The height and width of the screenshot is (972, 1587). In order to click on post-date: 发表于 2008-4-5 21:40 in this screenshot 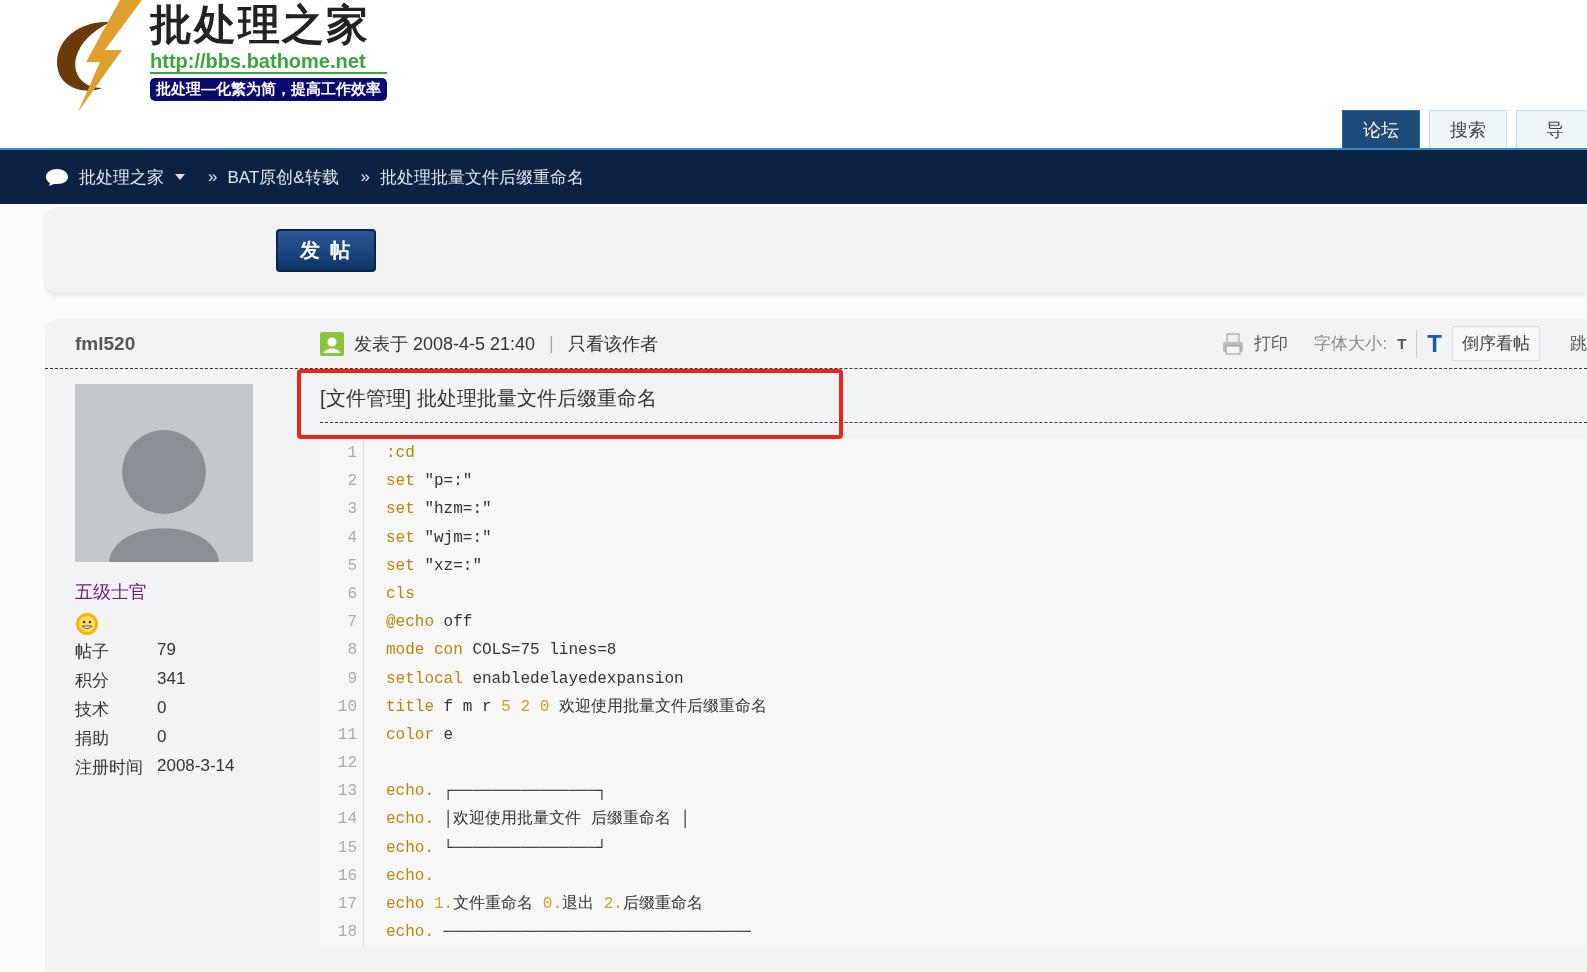, I will do `click(445, 344)`.